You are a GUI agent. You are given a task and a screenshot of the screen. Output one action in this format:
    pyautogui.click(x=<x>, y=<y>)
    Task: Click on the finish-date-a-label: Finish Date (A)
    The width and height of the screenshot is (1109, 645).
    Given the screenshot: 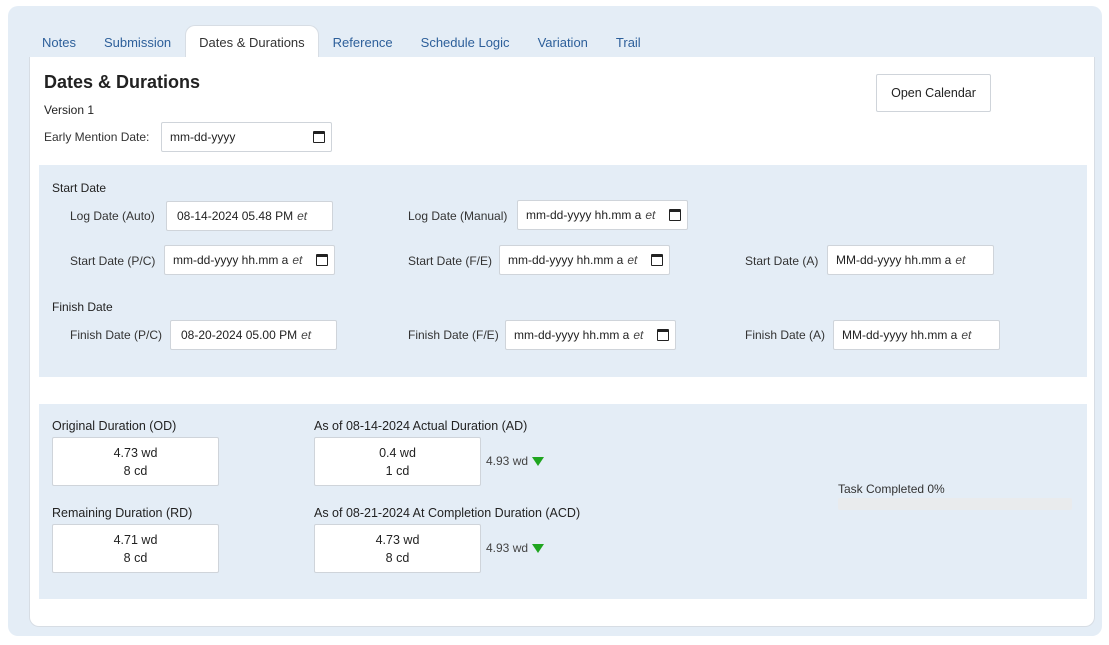 What is the action you would take?
    pyautogui.click(x=785, y=335)
    